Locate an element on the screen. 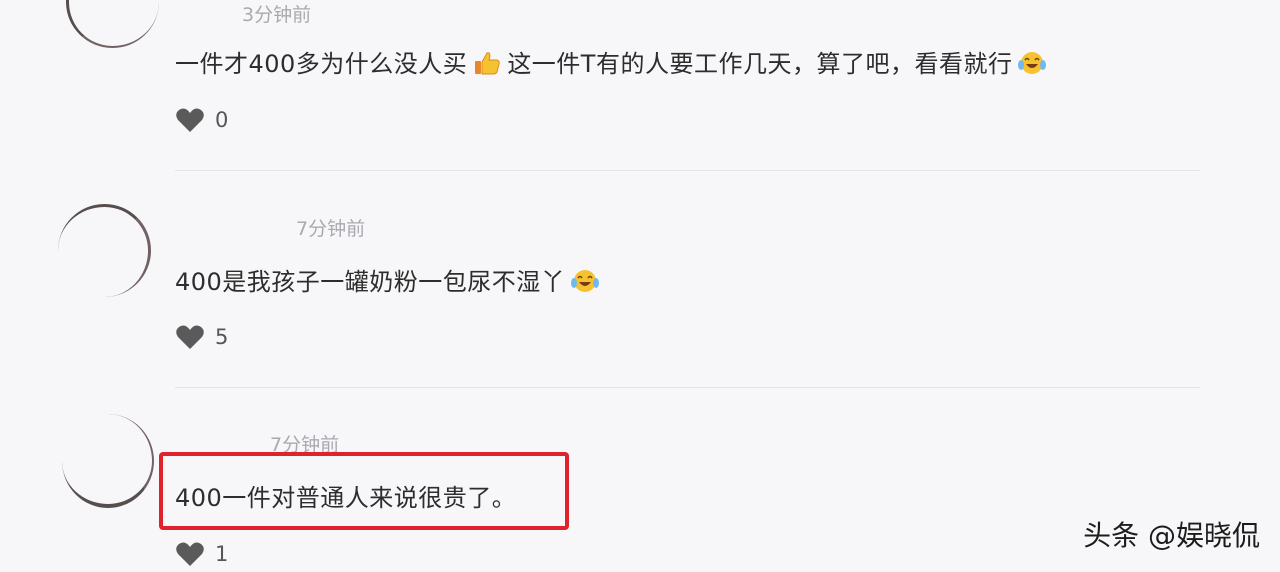 This screenshot has height=572, width=1280. comment-text: 400是我孩子一罐奶粉一包尿不湿丫 is located at coordinates (390, 279).